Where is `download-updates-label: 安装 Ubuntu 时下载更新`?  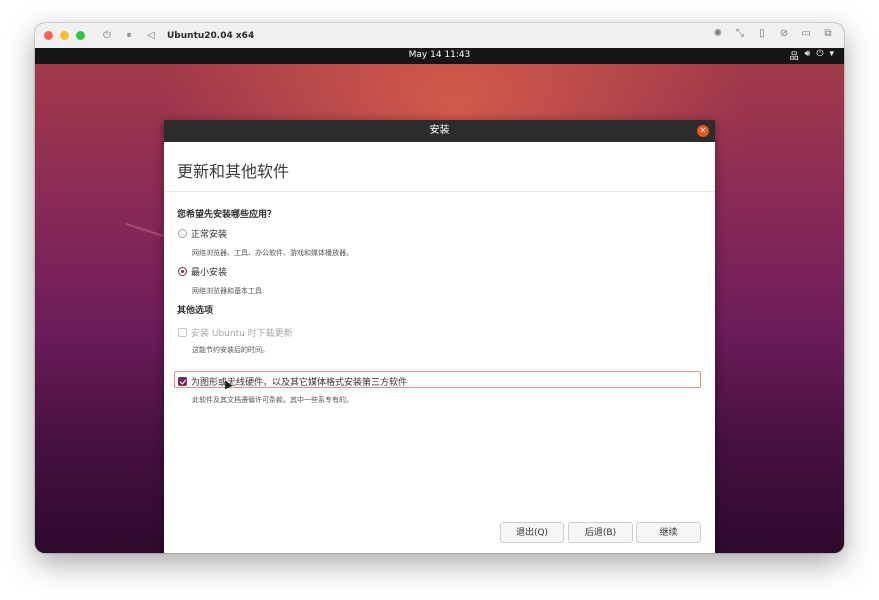 download-updates-label: 安装 Ubuntu 时下载更新 is located at coordinates (242, 334).